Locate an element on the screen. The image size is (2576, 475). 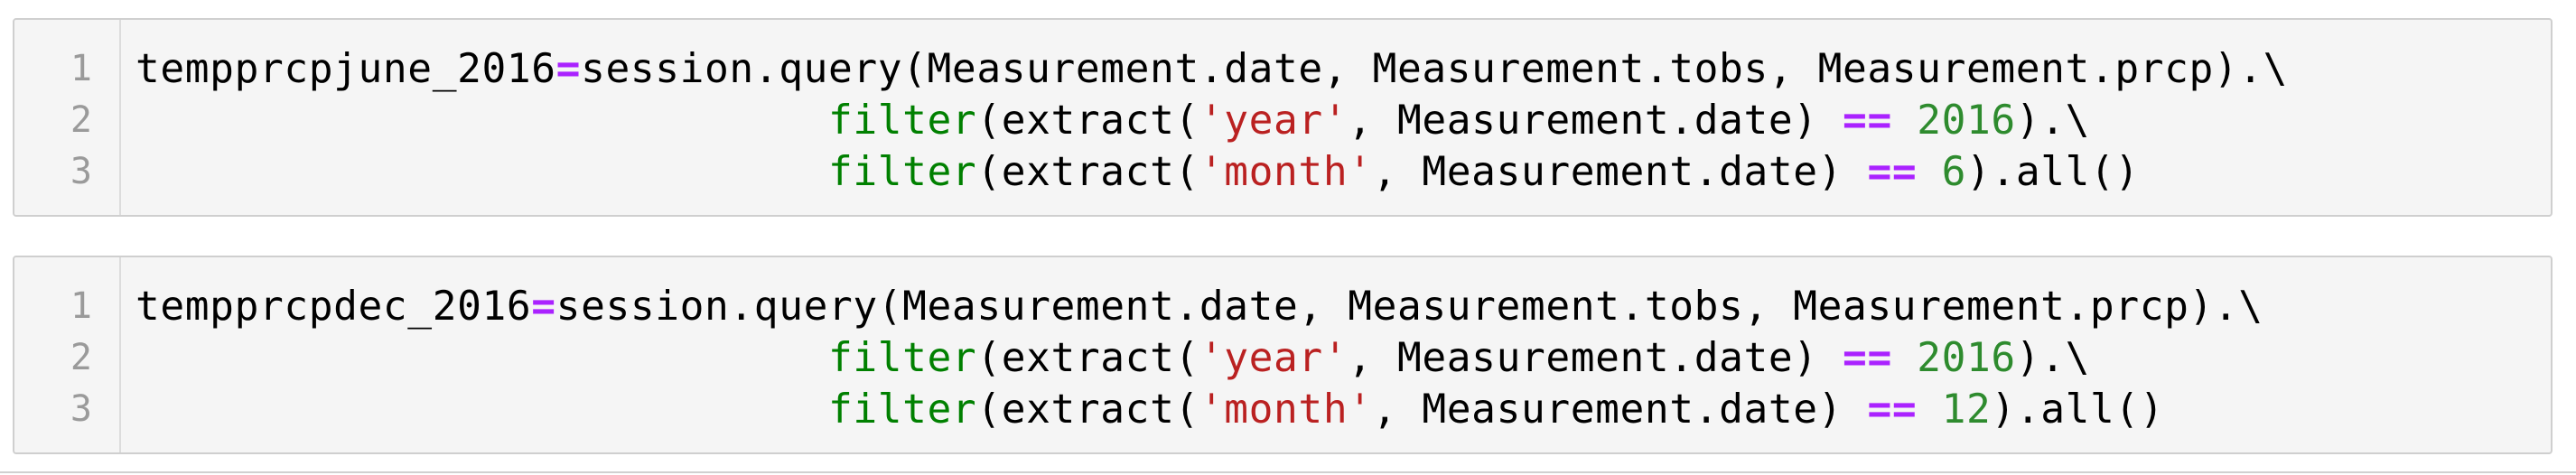
number-literal: 12 is located at coordinates (1967, 410).